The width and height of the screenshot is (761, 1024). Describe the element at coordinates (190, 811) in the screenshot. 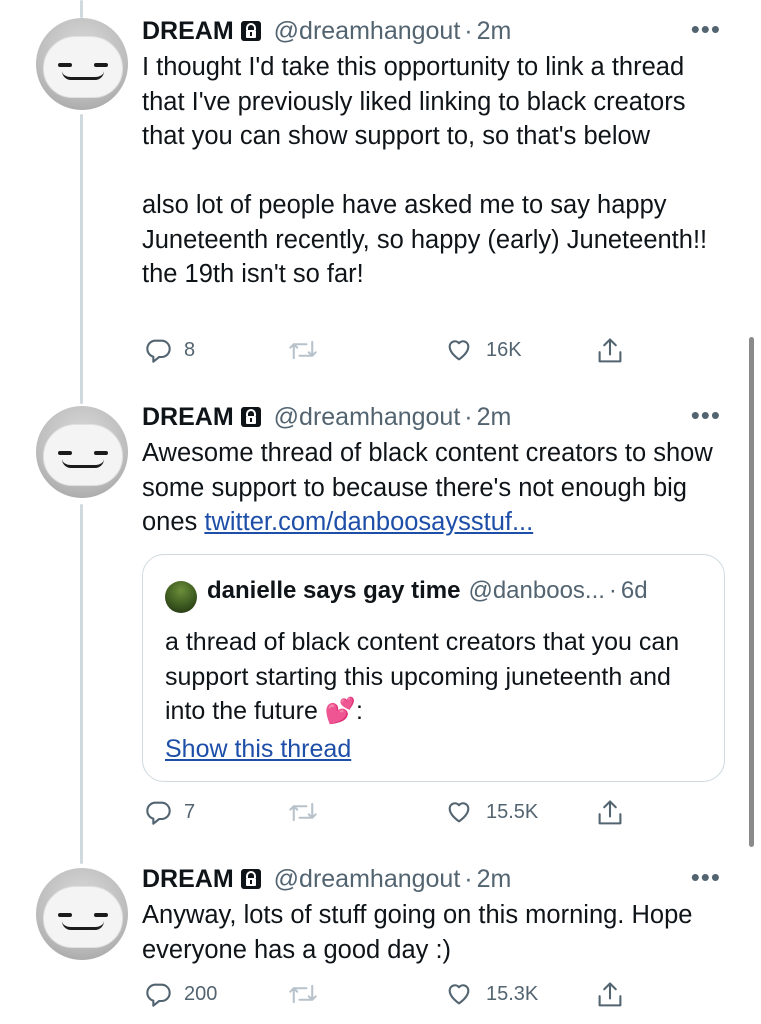

I see `reply-count: 7` at that location.